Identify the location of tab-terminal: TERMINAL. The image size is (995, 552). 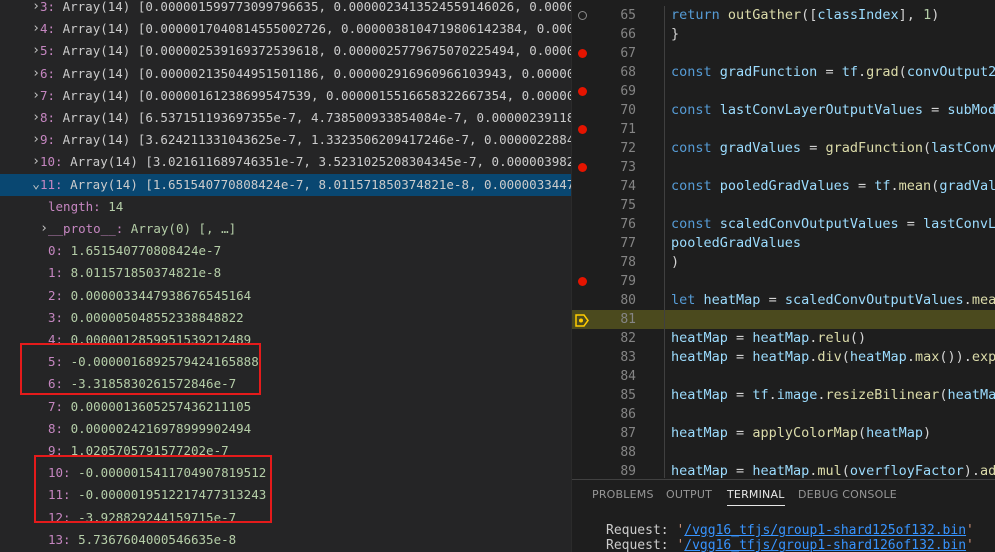
(756, 497).